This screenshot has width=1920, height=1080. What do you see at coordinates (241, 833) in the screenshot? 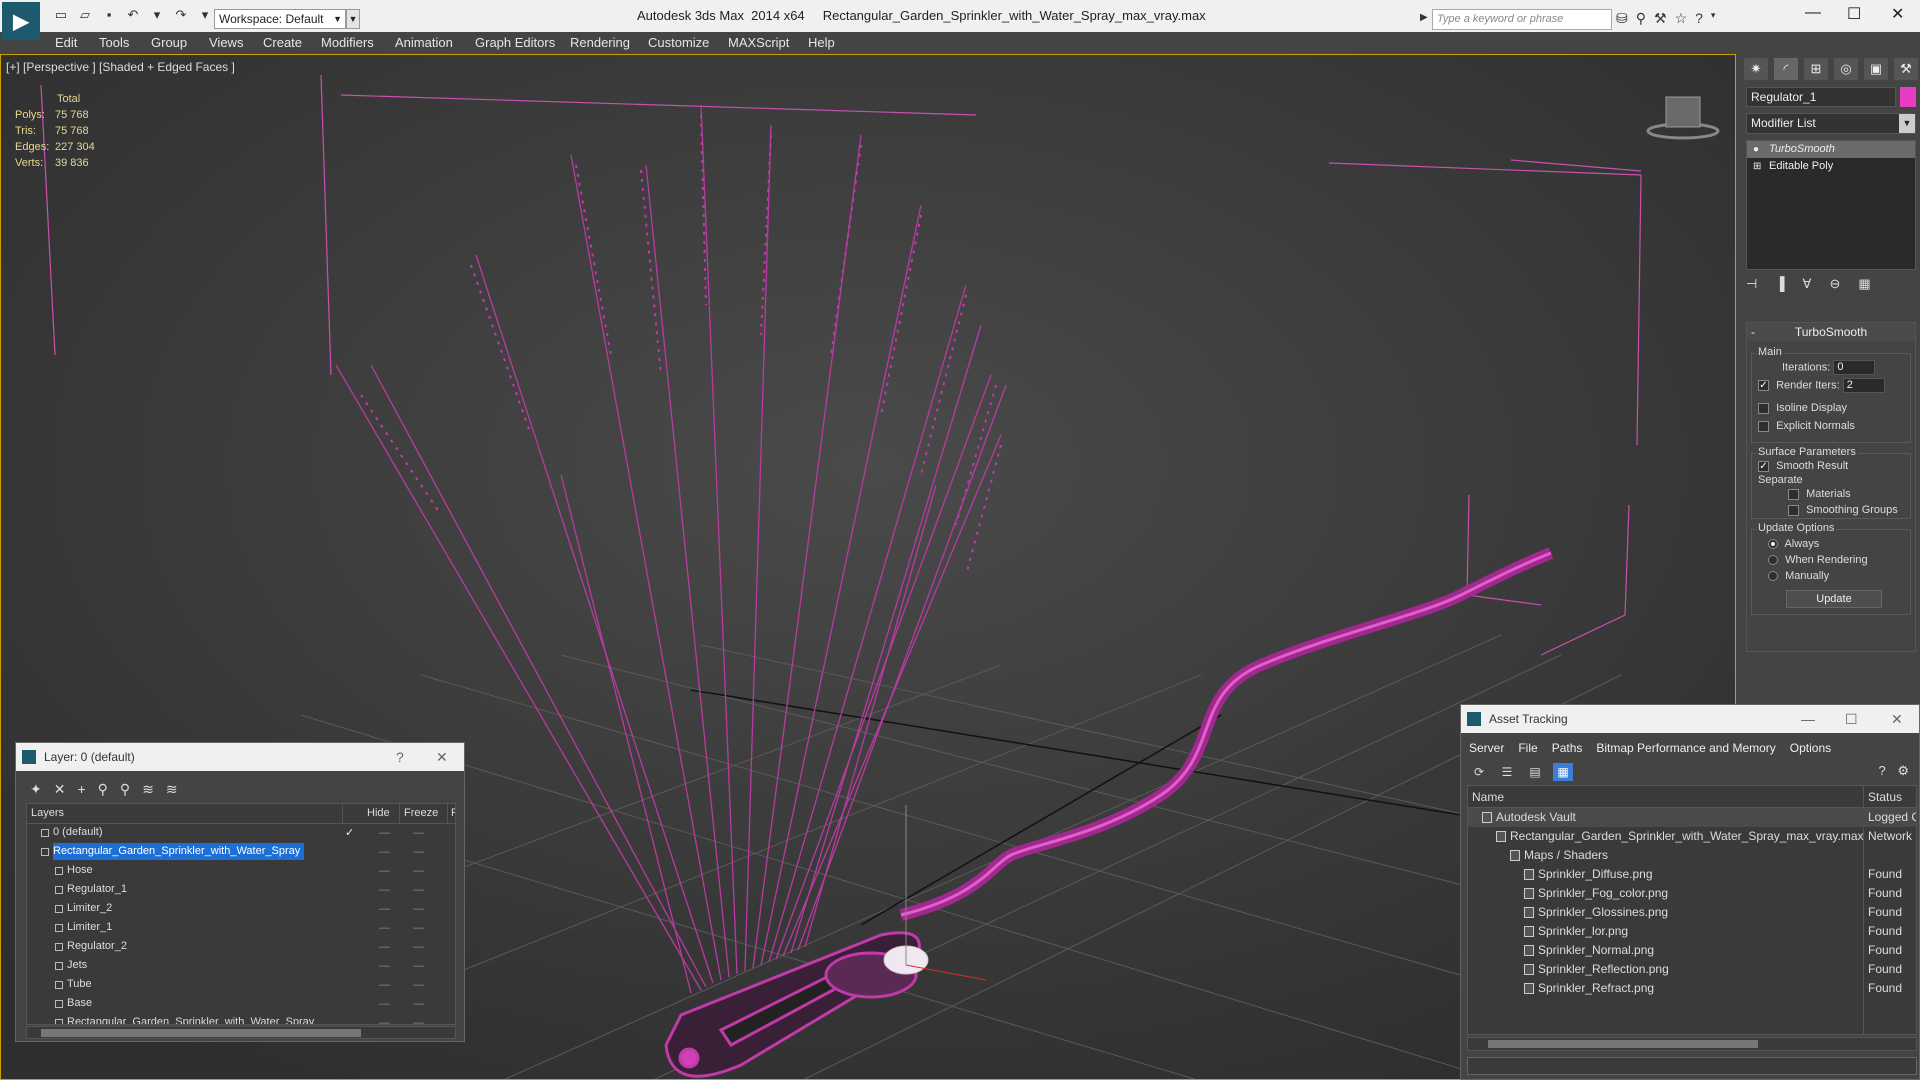
I see `layer-row: 0 (default) ✓ — —` at bounding box center [241, 833].